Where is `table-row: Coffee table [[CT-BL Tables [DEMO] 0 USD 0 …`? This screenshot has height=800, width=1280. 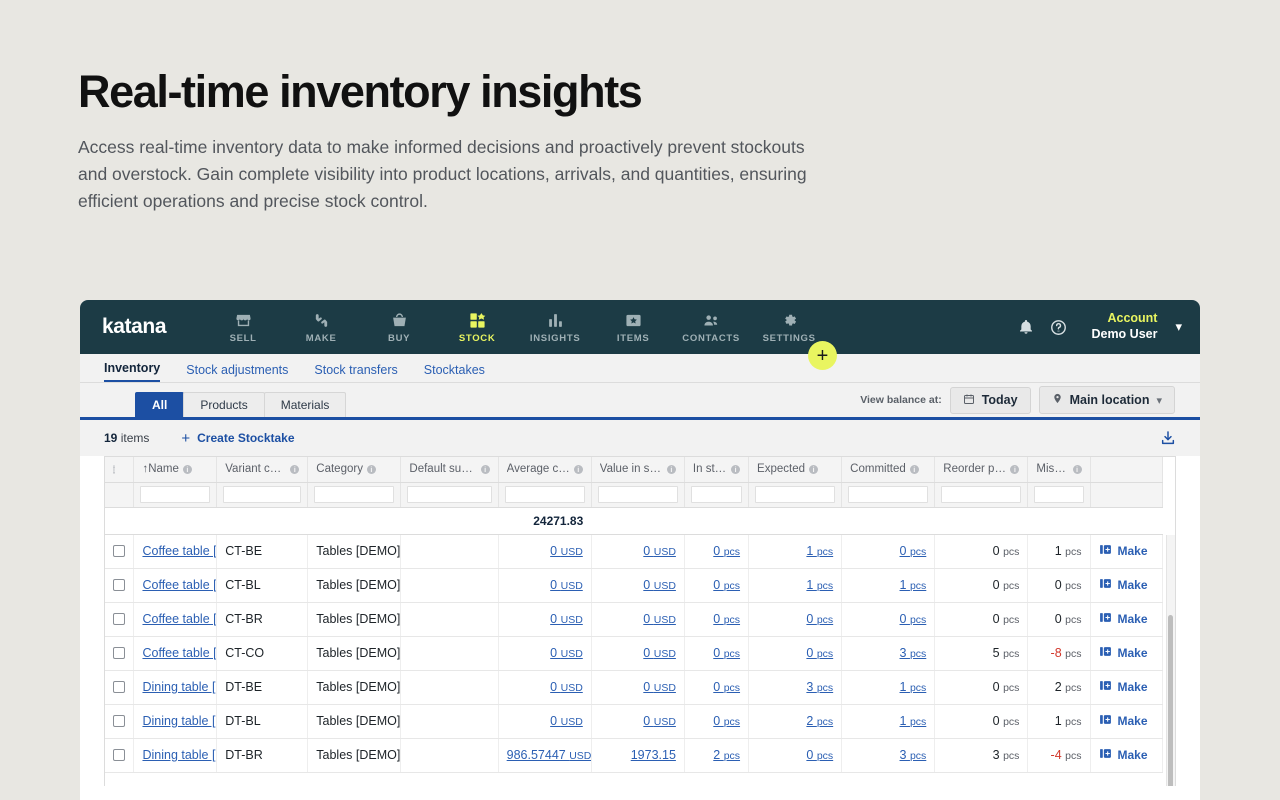 table-row: Coffee table [[CT-BL Tables [DEMO] 0 USD 0 … is located at coordinates (634, 585).